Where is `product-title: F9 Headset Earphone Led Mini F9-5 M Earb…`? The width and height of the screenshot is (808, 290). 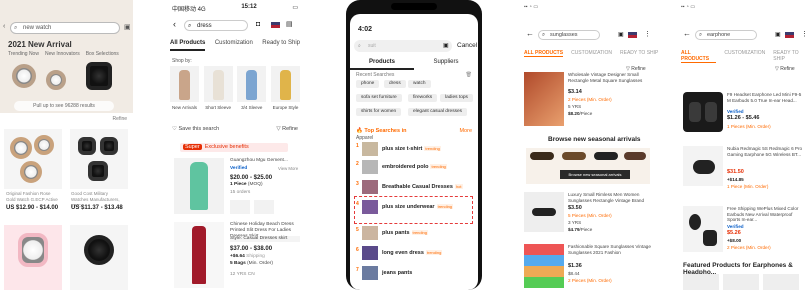
product-title: F9 Headset Earphone Led Mini F9-5 M Earb… is located at coordinates (766, 97).